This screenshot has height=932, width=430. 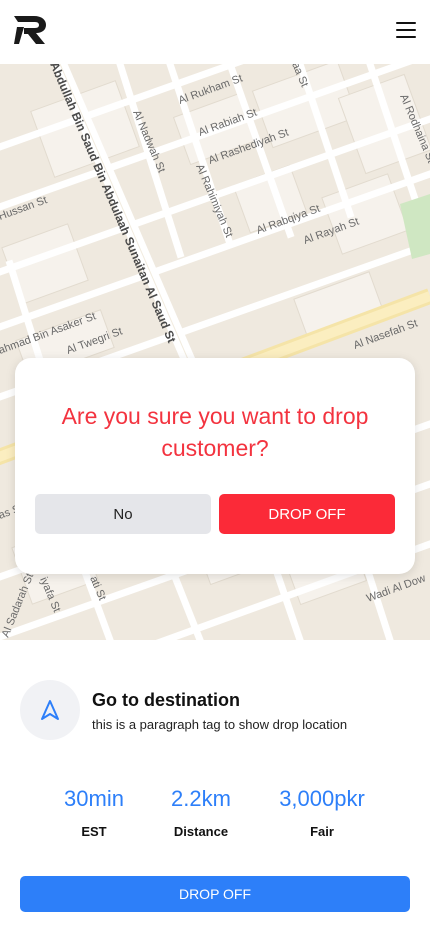 What do you see at coordinates (322, 798) in the screenshot?
I see `stat-value: 3,000pkr` at bounding box center [322, 798].